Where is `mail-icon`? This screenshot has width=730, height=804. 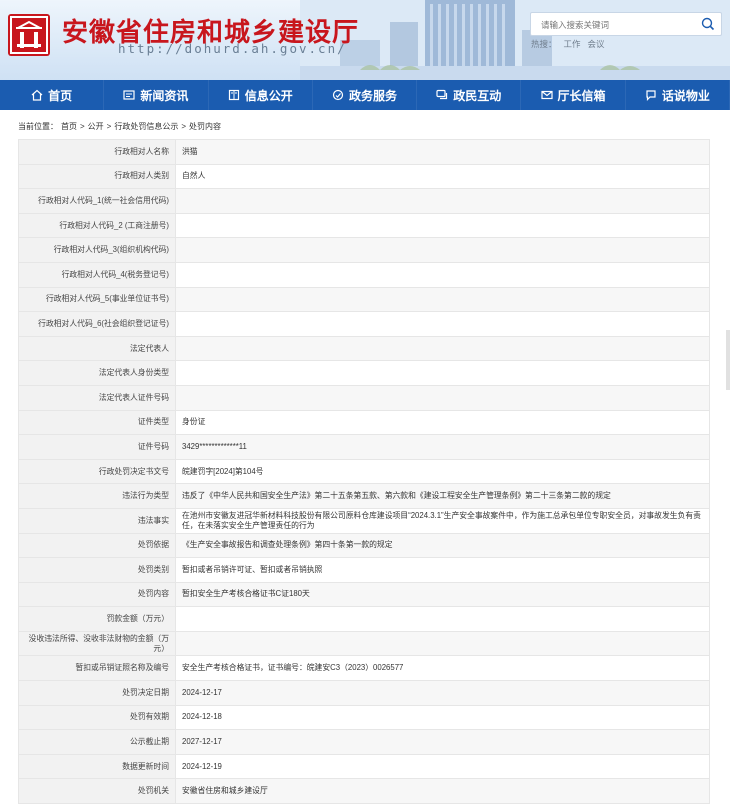 mail-icon is located at coordinates (546, 95).